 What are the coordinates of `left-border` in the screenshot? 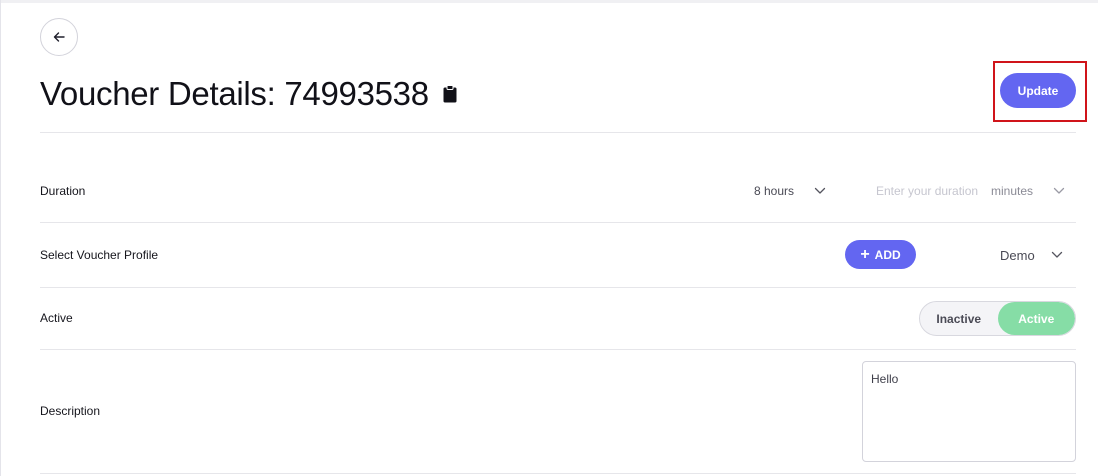 It's located at (0, 238).